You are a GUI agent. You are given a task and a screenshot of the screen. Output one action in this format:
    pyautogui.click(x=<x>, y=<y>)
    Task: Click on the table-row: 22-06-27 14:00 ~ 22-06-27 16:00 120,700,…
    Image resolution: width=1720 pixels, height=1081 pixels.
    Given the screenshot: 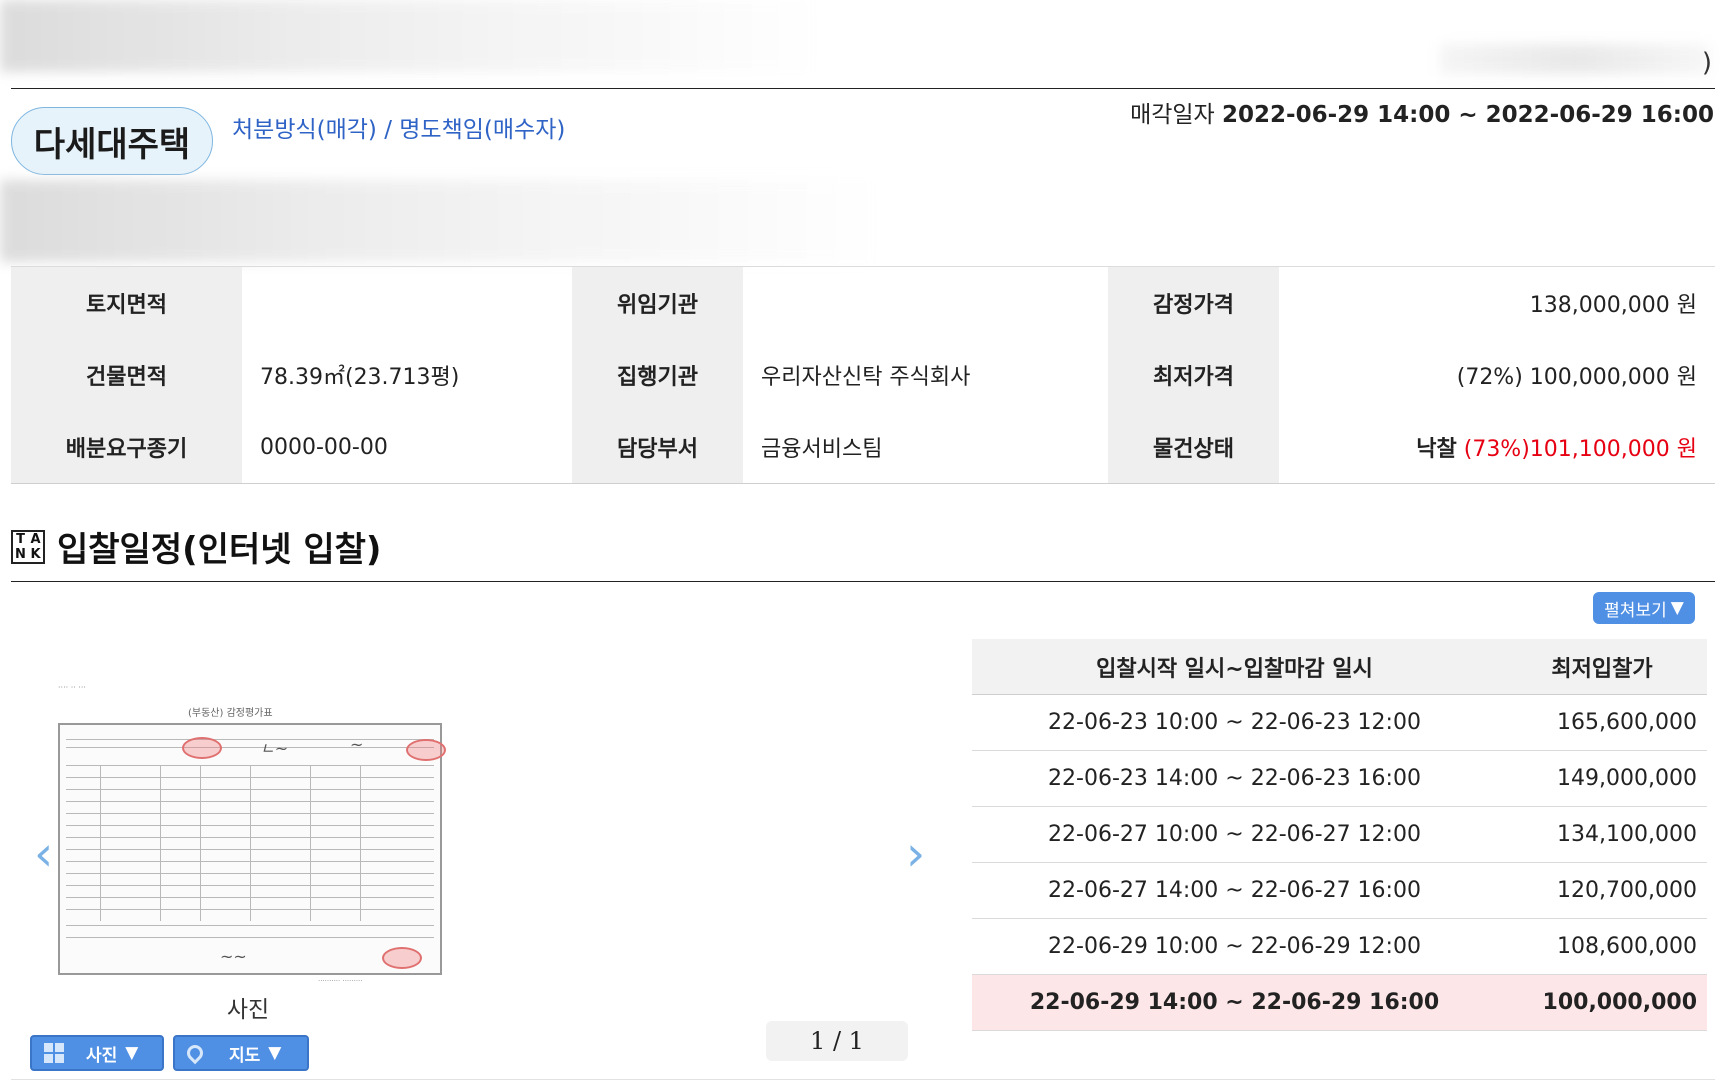 What is the action you would take?
    pyautogui.click(x=1339, y=890)
    